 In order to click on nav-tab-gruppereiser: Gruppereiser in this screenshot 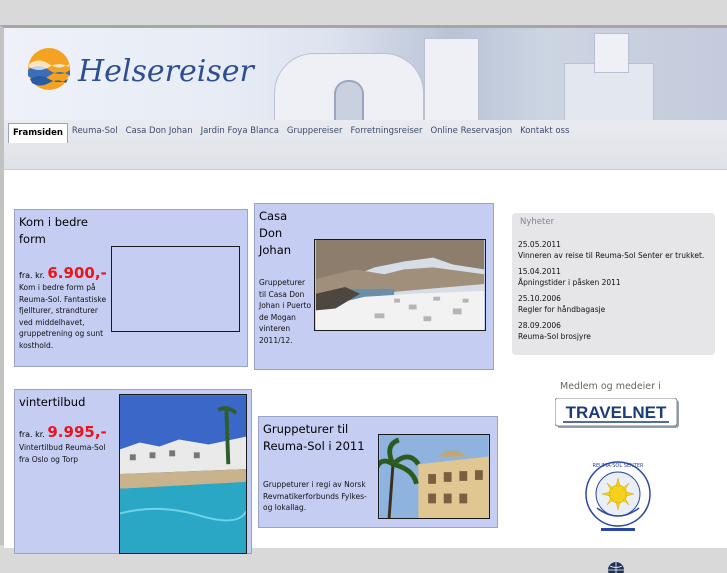, I will do `click(315, 133)`.